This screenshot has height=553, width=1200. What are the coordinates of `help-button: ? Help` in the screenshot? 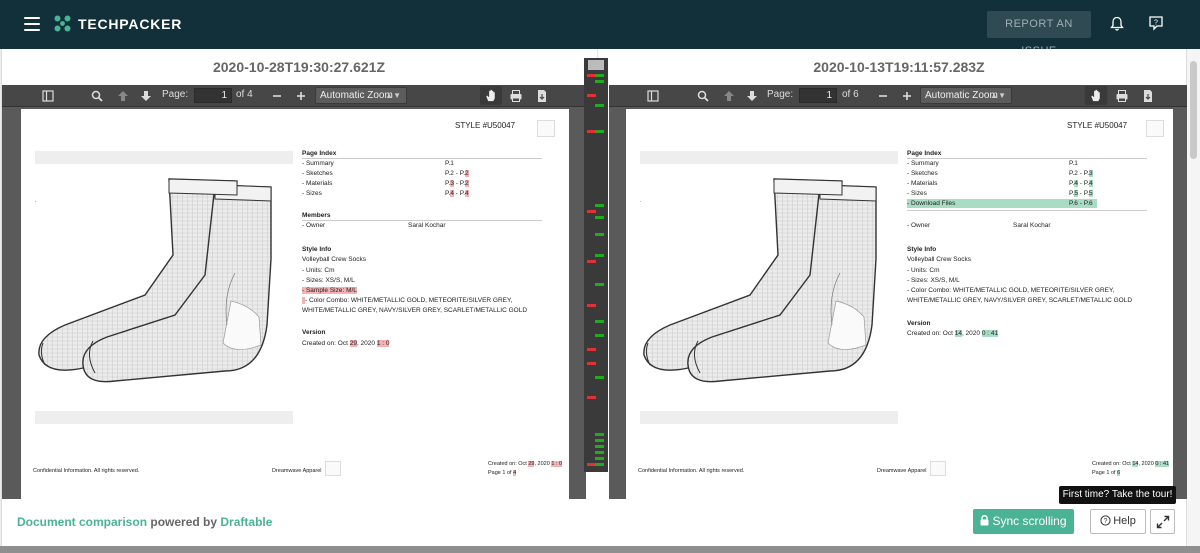 It's located at (1118, 521).